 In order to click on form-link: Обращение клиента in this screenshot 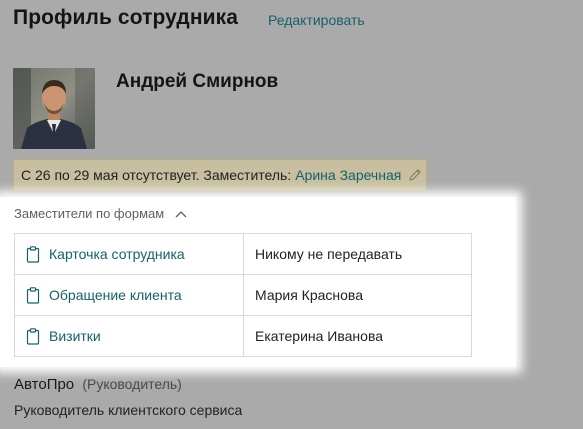, I will do `click(115, 295)`.